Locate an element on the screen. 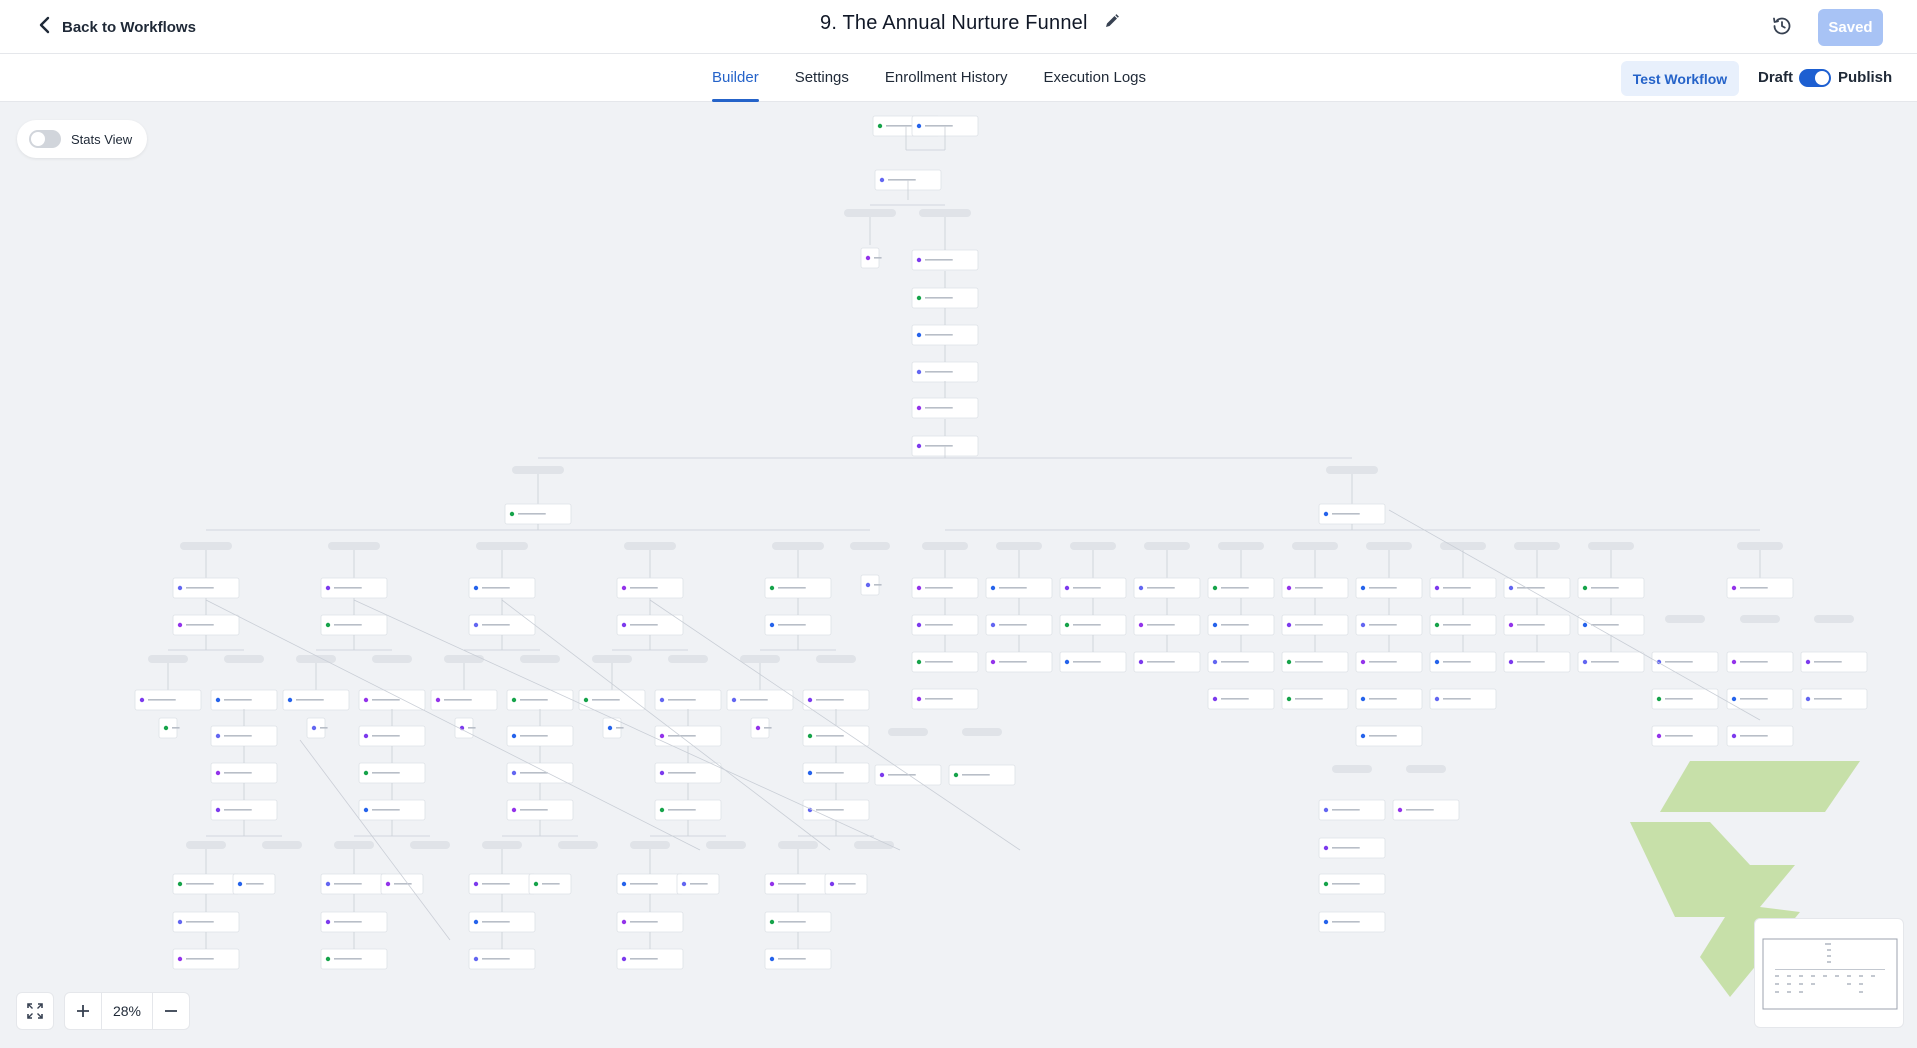 This screenshot has width=1917, height=1048. minimap is located at coordinates (1829, 973).